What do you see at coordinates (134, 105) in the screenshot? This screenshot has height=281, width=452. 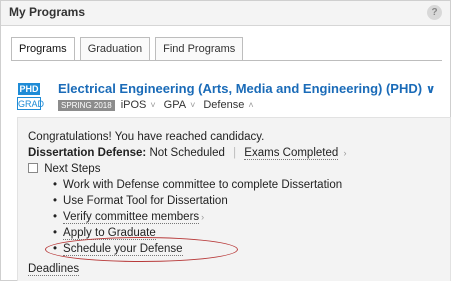 I see `ipos-link: iPOS` at bounding box center [134, 105].